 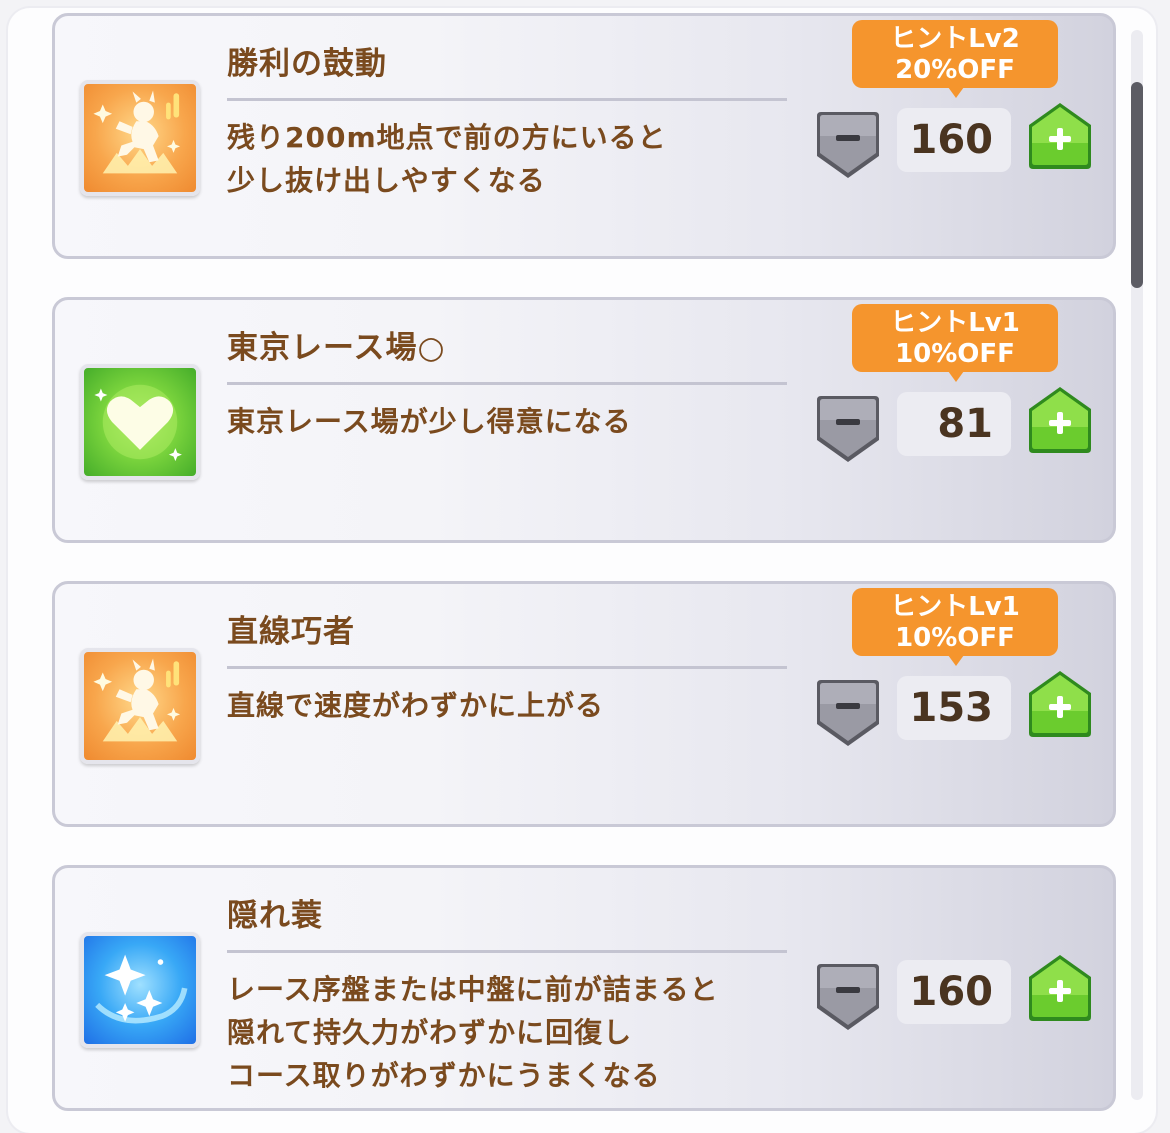 What do you see at coordinates (430, 1032) in the screenshot?
I see `description-line: 隠れて持久力がわずかに回復し` at bounding box center [430, 1032].